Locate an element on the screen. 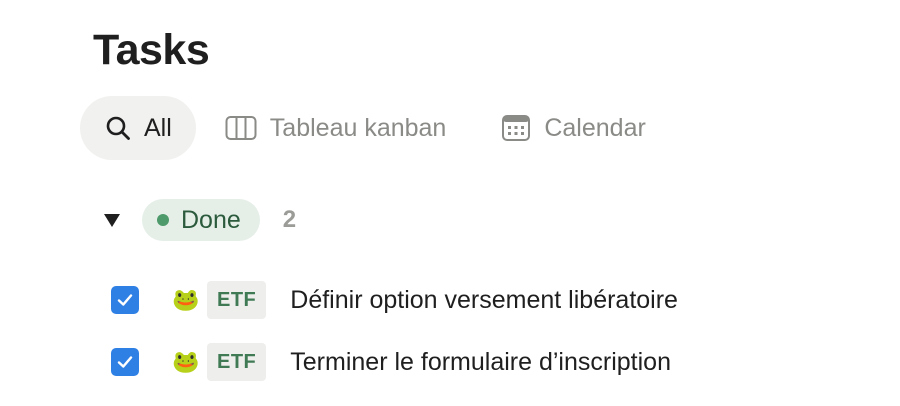 This screenshot has height=406, width=900. tab-all: All is located at coordinates (138, 128).